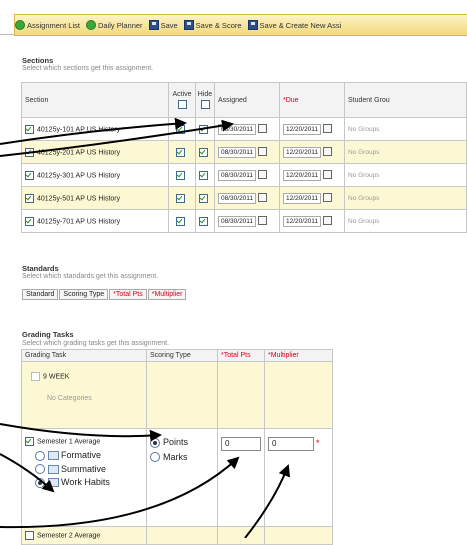 This screenshot has height=545, width=467. Describe the element at coordinates (40, 294) in the screenshot. I see `standard-header: Standard` at that location.